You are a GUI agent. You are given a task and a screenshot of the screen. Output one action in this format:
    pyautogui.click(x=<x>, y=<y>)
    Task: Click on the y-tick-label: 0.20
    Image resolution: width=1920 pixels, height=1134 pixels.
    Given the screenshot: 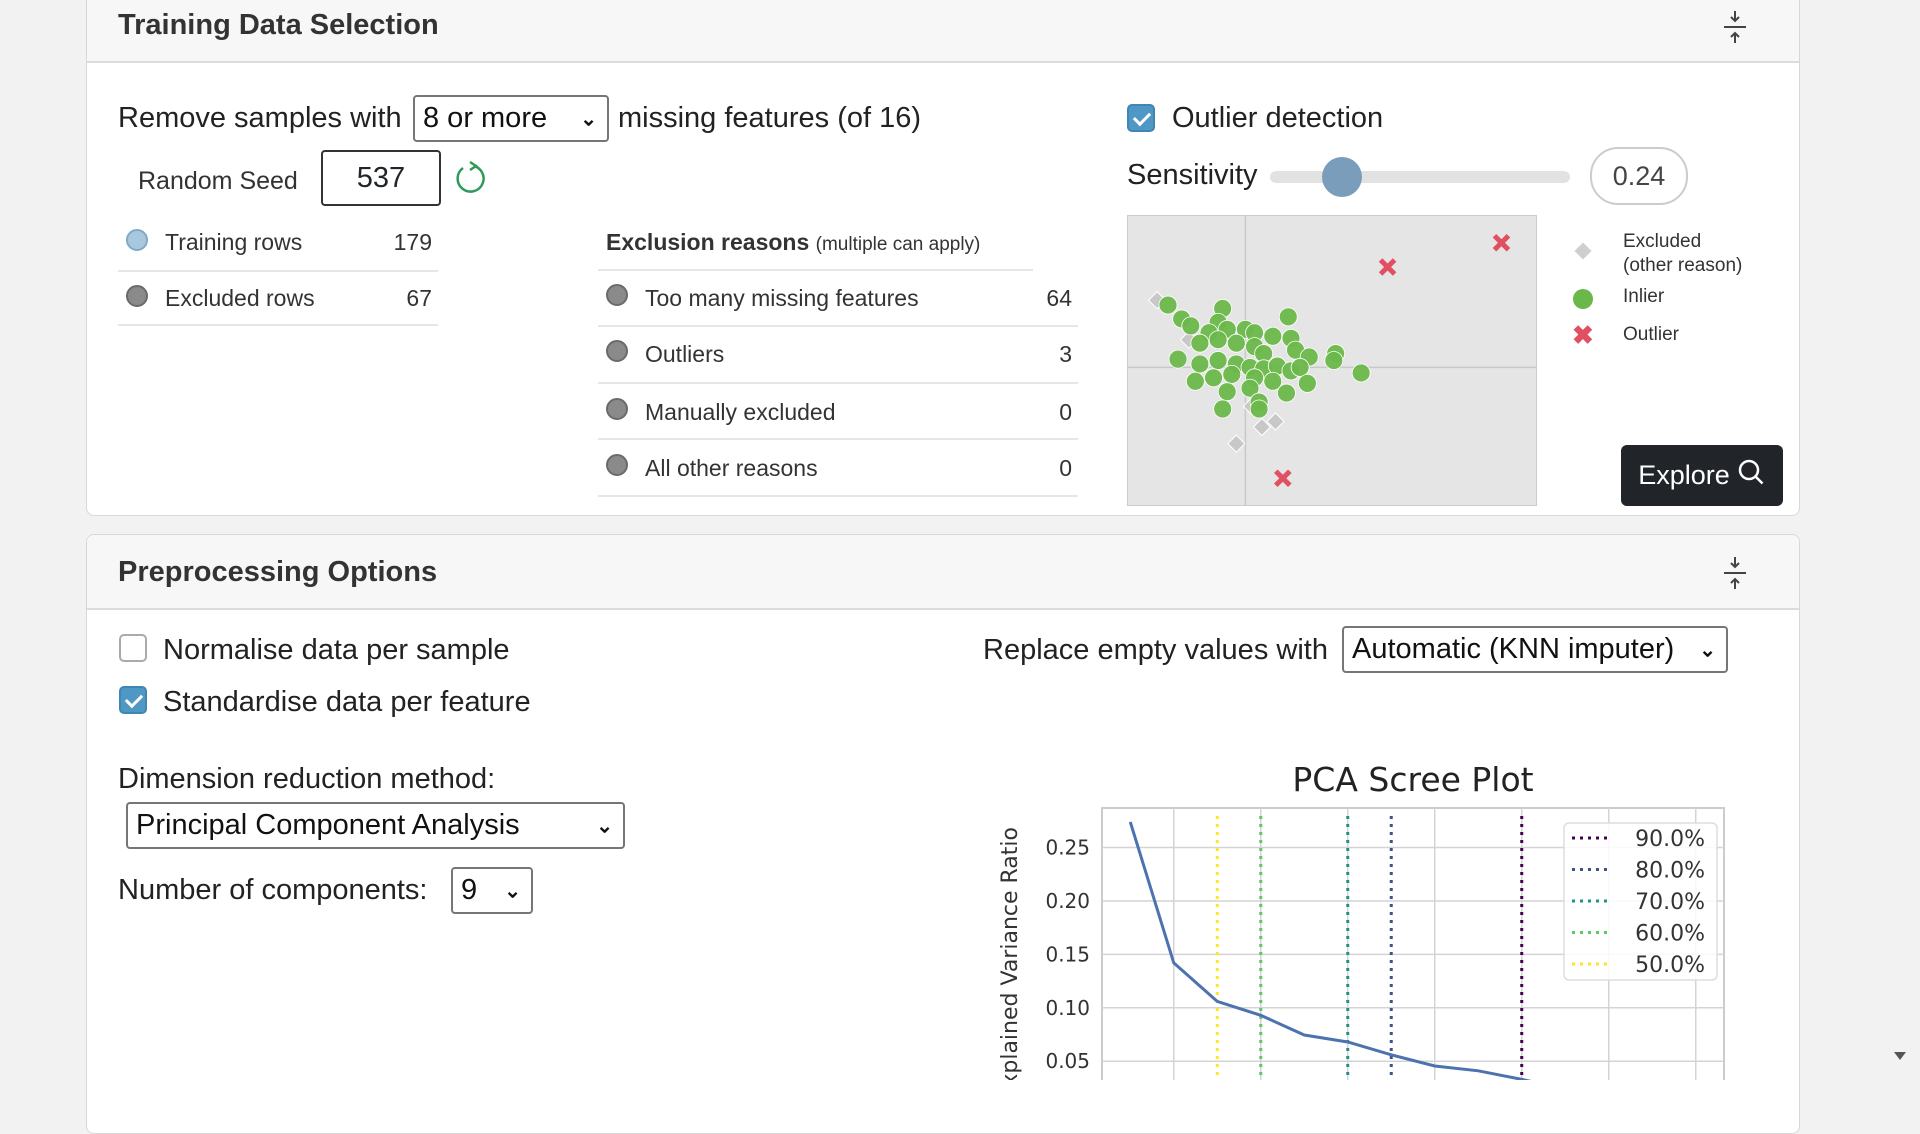 What is the action you would take?
    pyautogui.click(x=1067, y=901)
    